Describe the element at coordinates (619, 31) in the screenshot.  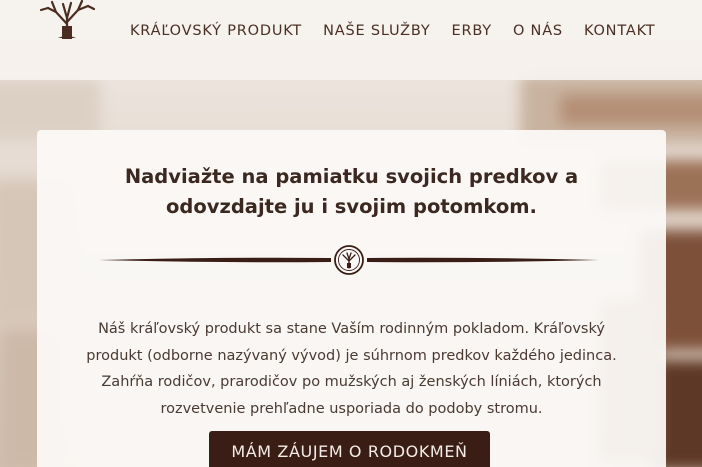
I see `nav-item-kontakt: KONTAKT` at that location.